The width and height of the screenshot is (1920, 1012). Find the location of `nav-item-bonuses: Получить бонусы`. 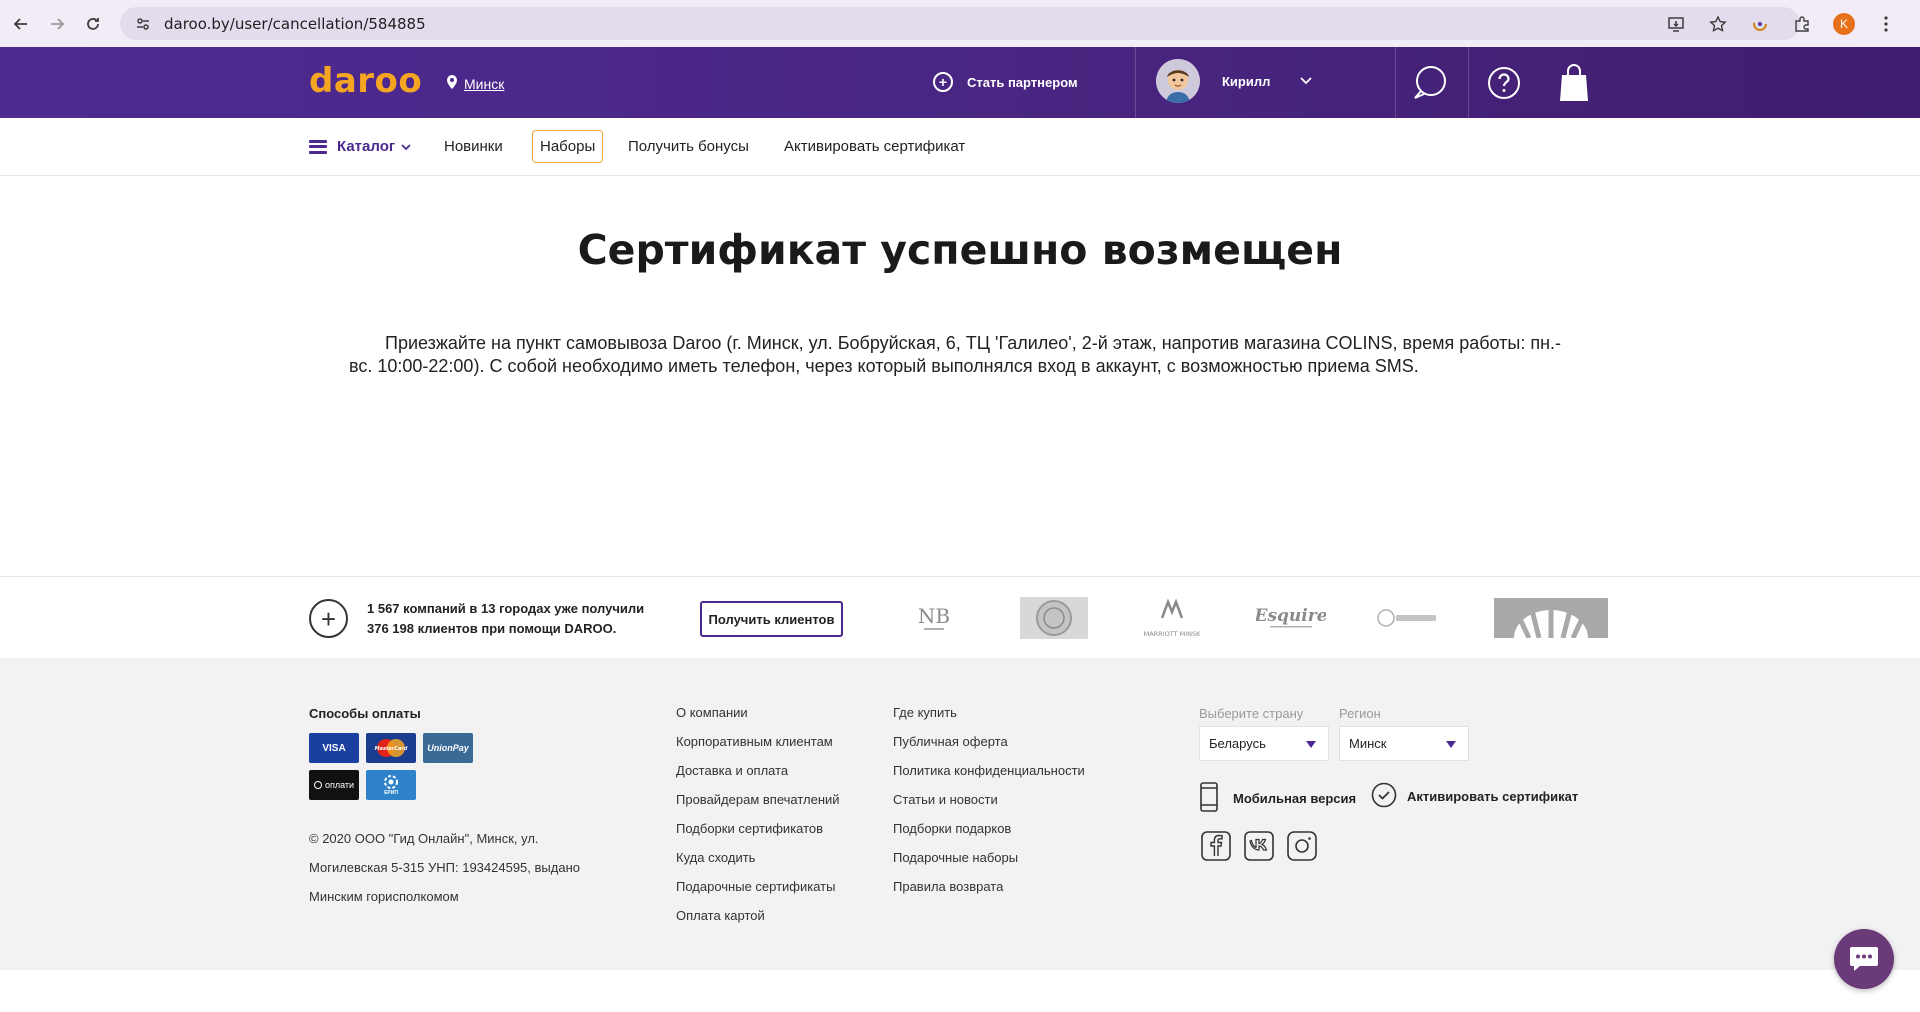

nav-item-bonuses: Получить бонусы is located at coordinates (688, 146).